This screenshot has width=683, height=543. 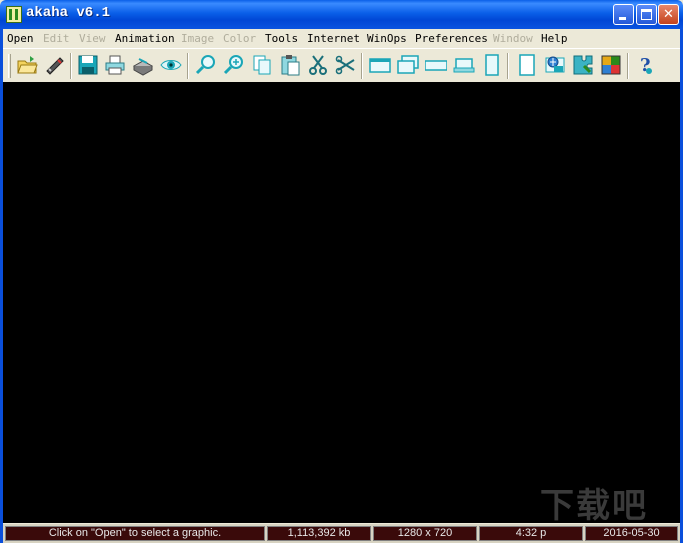 I want to click on maximize-button, so click(x=646, y=14).